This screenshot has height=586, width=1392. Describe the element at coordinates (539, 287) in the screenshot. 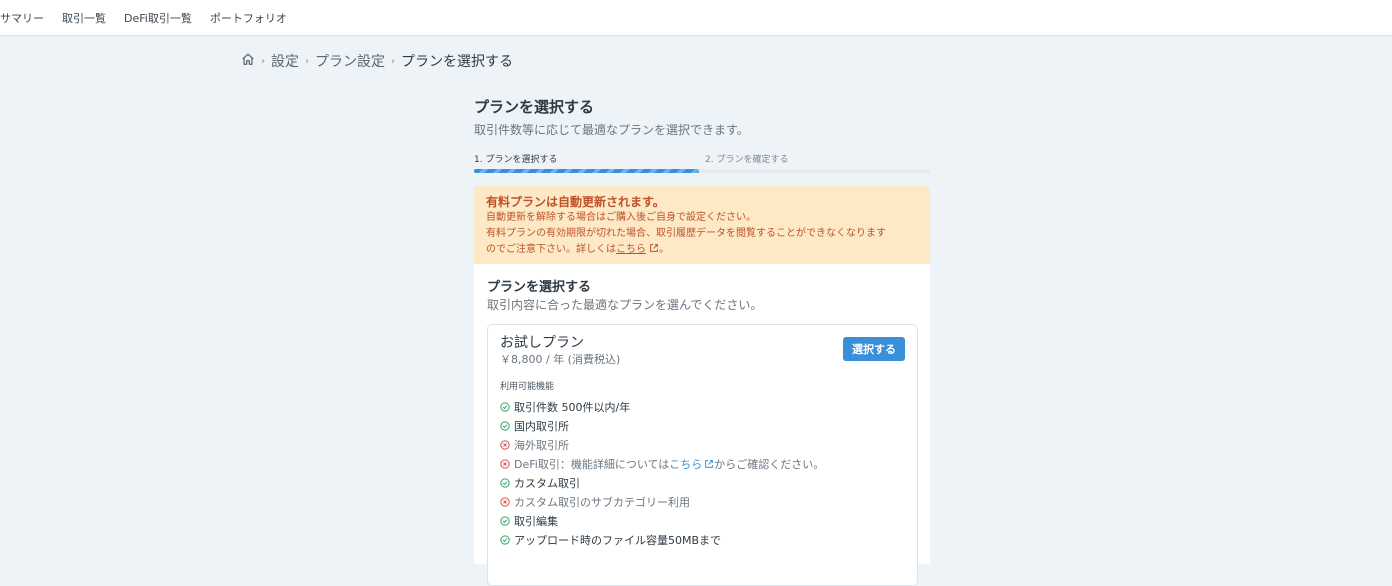

I see `panel-title: プランを選択する` at that location.